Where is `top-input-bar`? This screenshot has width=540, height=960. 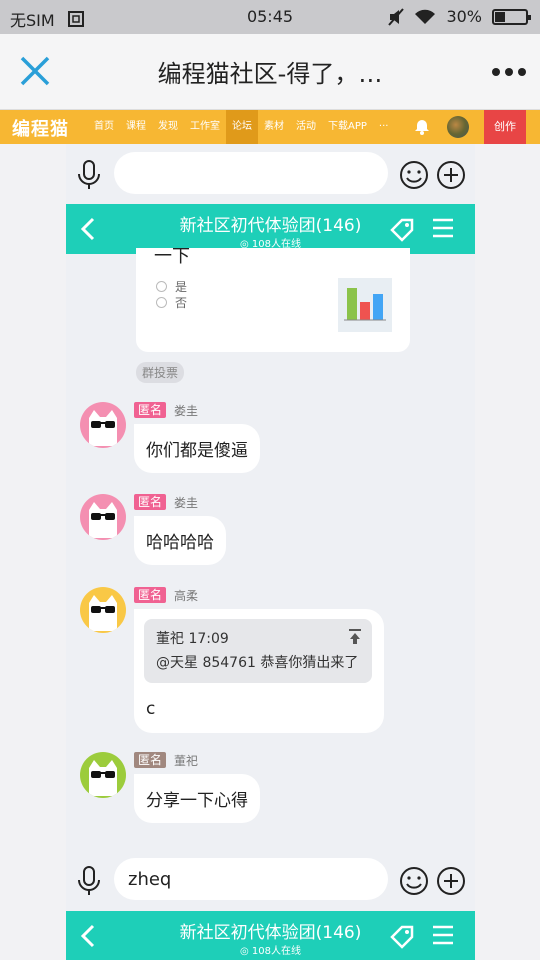
top-input-bar is located at coordinates (270, 175).